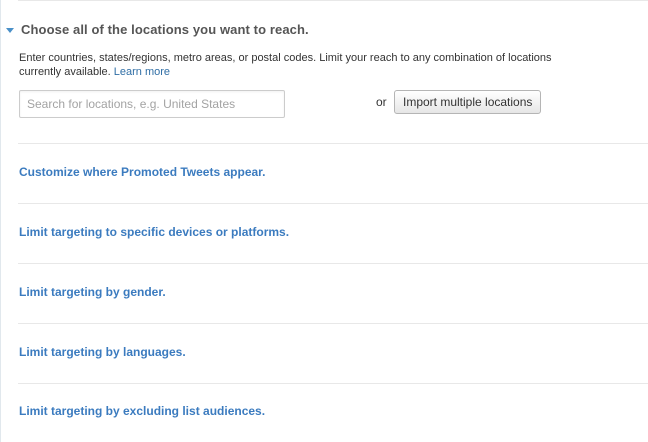 The image size is (648, 442). Describe the element at coordinates (142, 172) in the screenshot. I see `customize-promoted-tweets-link: Customize where Promoted Tweets appear.` at that location.